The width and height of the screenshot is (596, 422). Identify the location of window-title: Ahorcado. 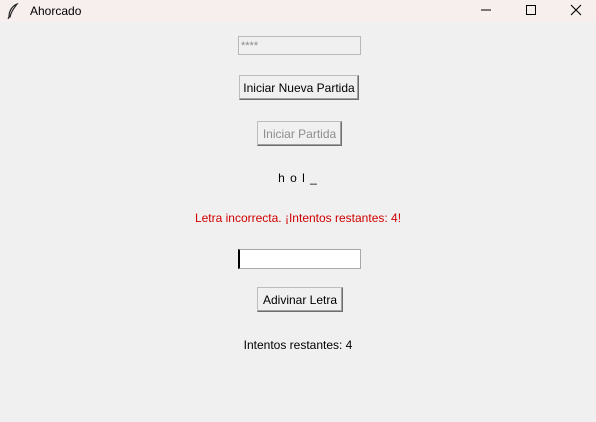
(56, 11).